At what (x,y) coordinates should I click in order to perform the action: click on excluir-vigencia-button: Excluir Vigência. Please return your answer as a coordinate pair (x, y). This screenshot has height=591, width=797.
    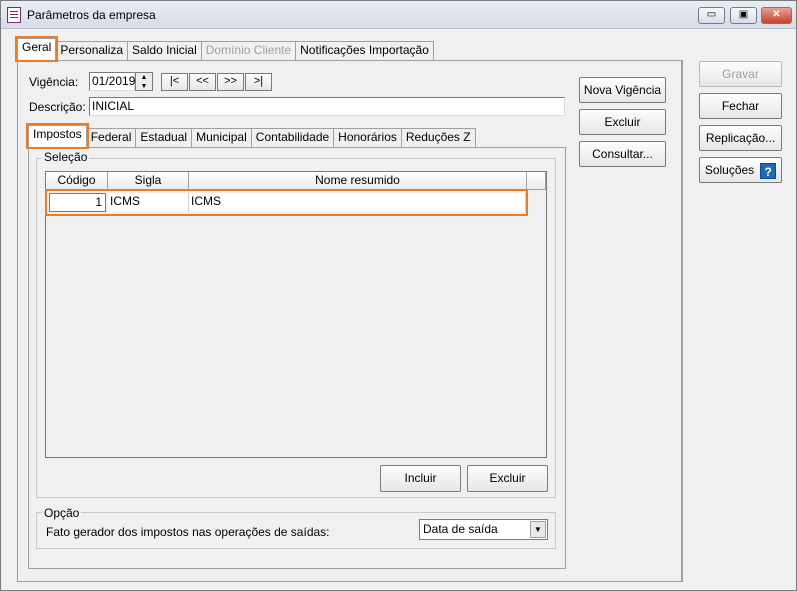
    Looking at the image, I should click on (622, 131).